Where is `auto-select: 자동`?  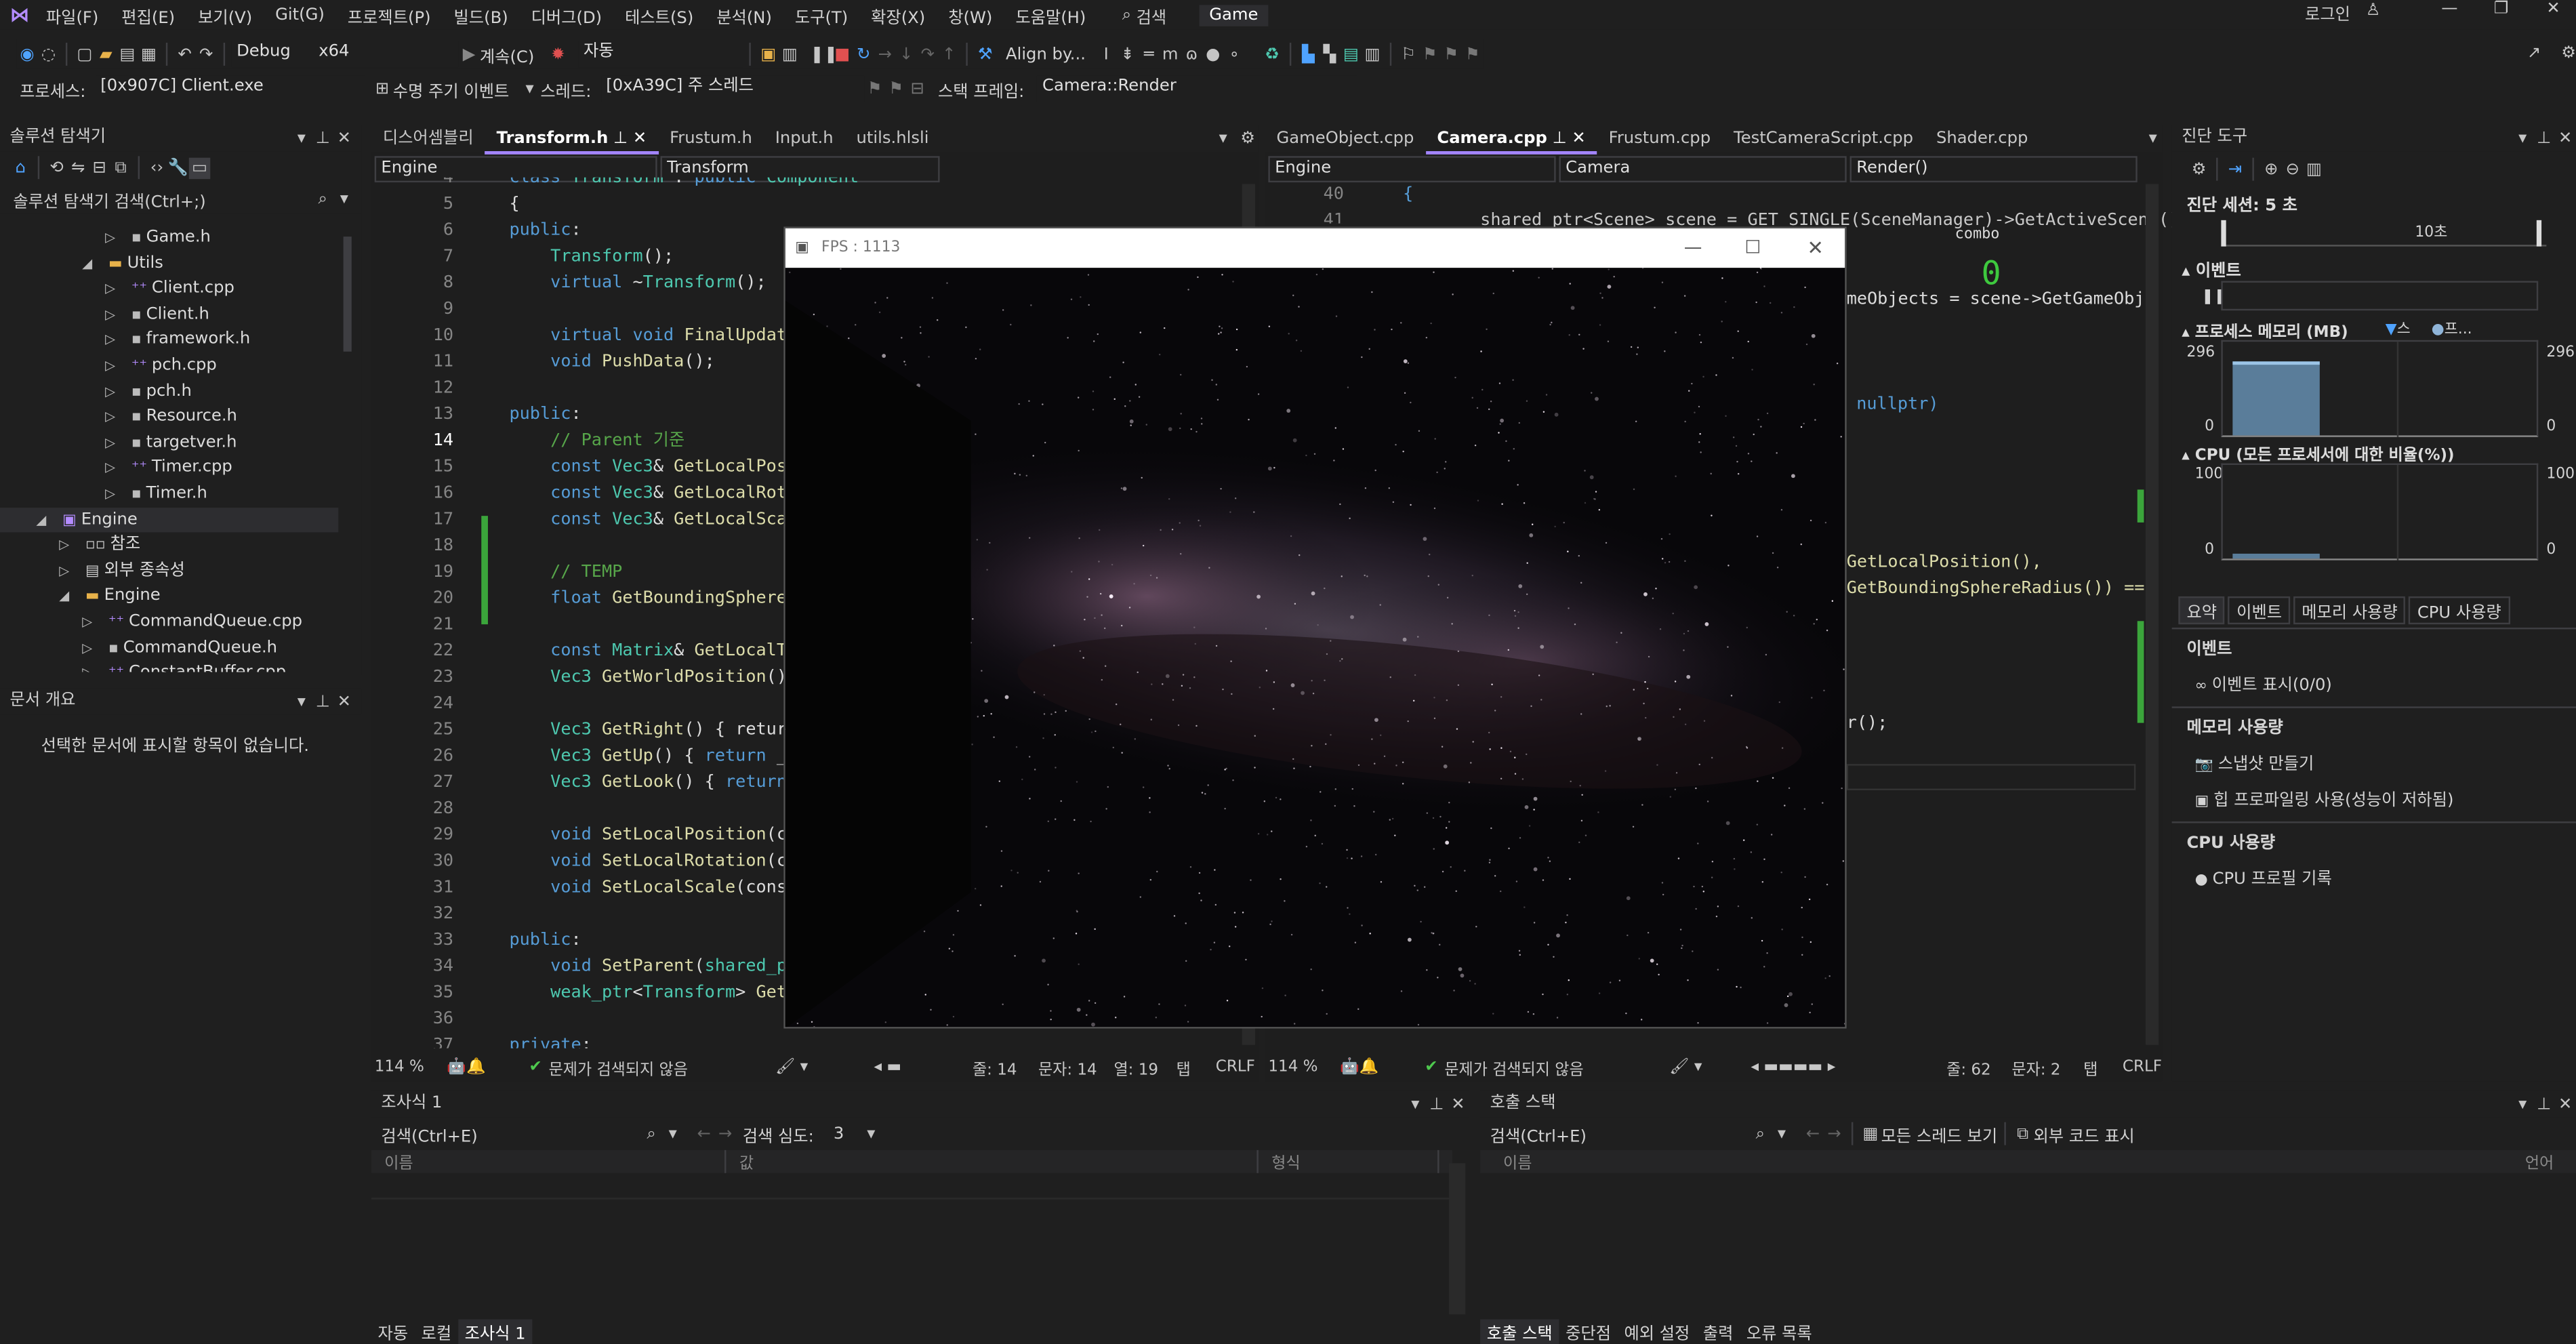
auto-select: 자동 is located at coordinates (661, 54).